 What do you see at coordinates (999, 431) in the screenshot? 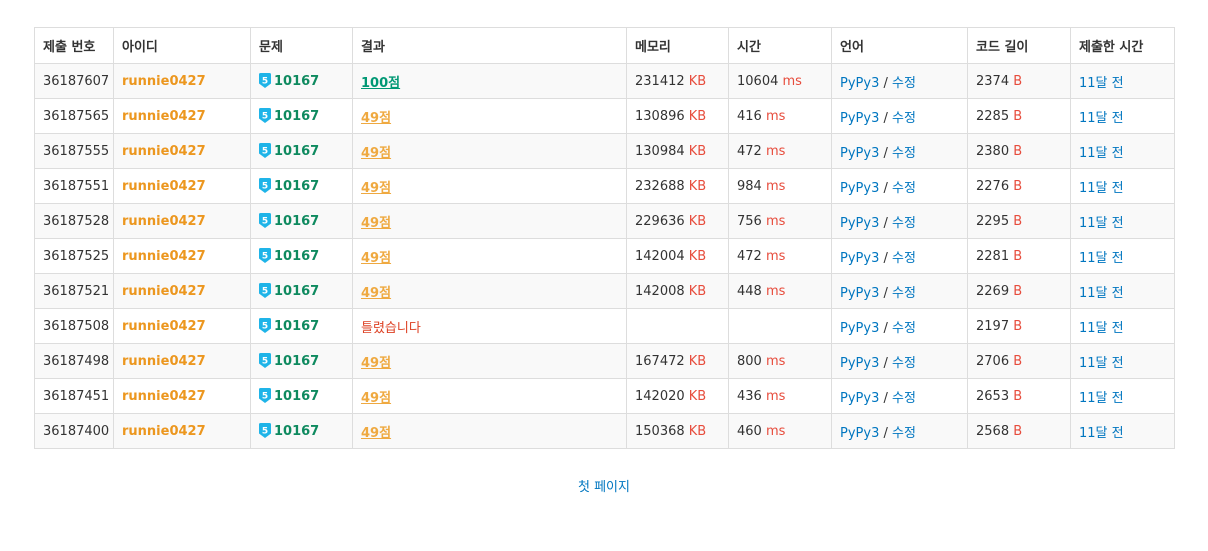
I see `code-length-link: 2568 B` at bounding box center [999, 431].